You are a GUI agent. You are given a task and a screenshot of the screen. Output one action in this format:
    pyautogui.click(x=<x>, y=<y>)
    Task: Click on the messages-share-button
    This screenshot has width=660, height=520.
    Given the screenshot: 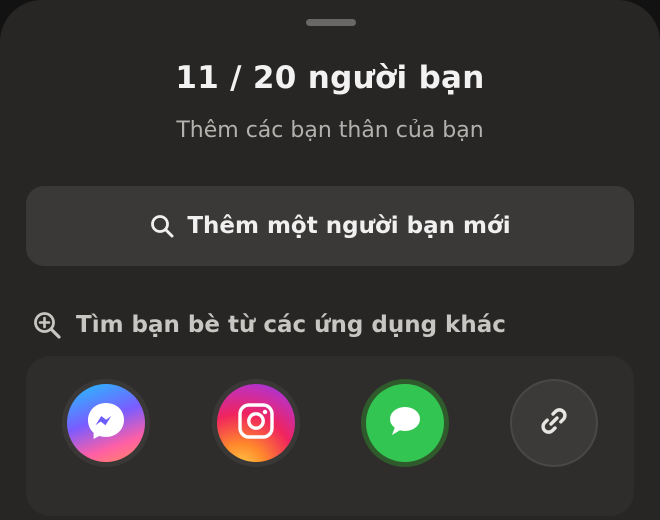 What is the action you would take?
    pyautogui.click(x=405, y=423)
    